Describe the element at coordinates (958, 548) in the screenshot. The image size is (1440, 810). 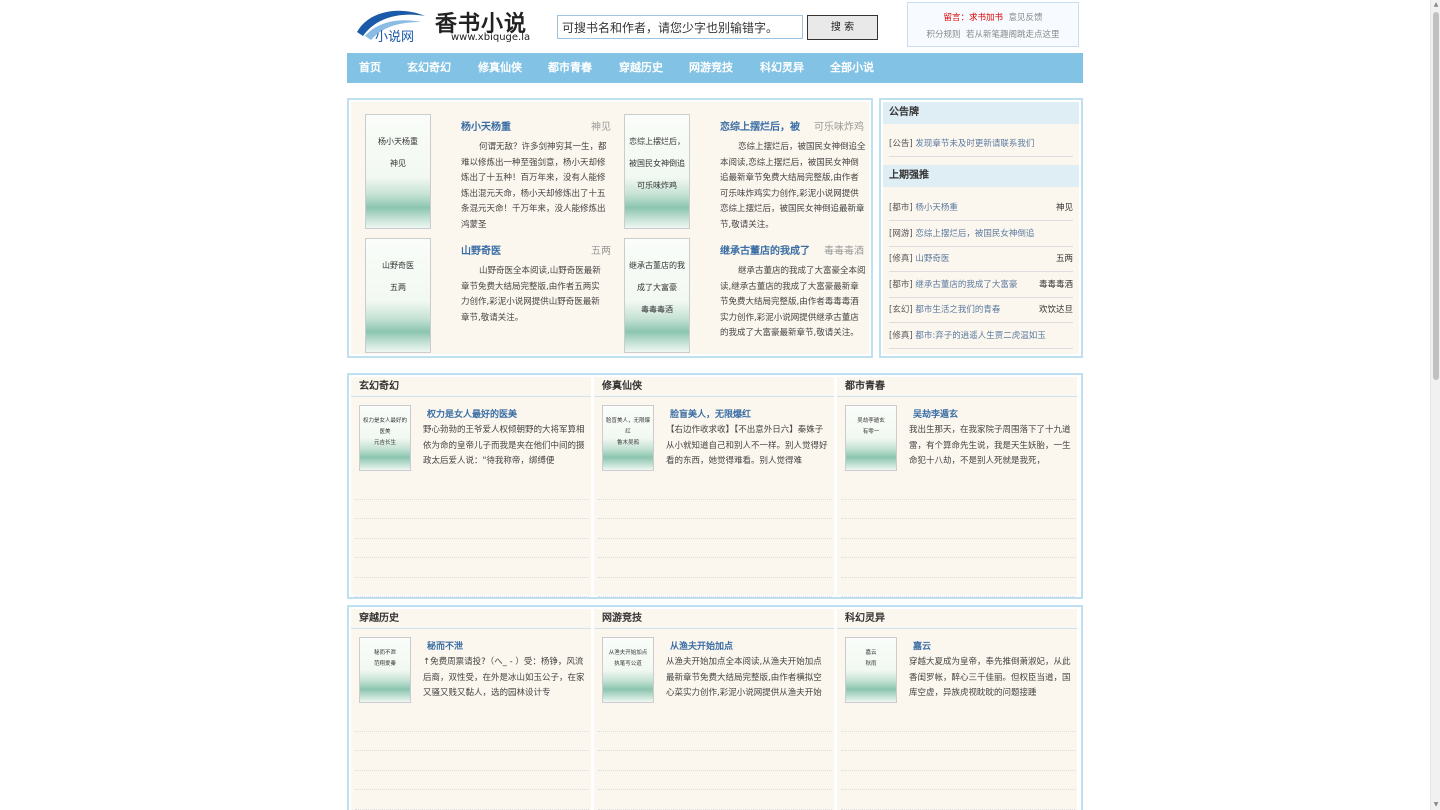
I see `list-item: 【综总攻】美梦成真录像天渊沐满三生` at that location.